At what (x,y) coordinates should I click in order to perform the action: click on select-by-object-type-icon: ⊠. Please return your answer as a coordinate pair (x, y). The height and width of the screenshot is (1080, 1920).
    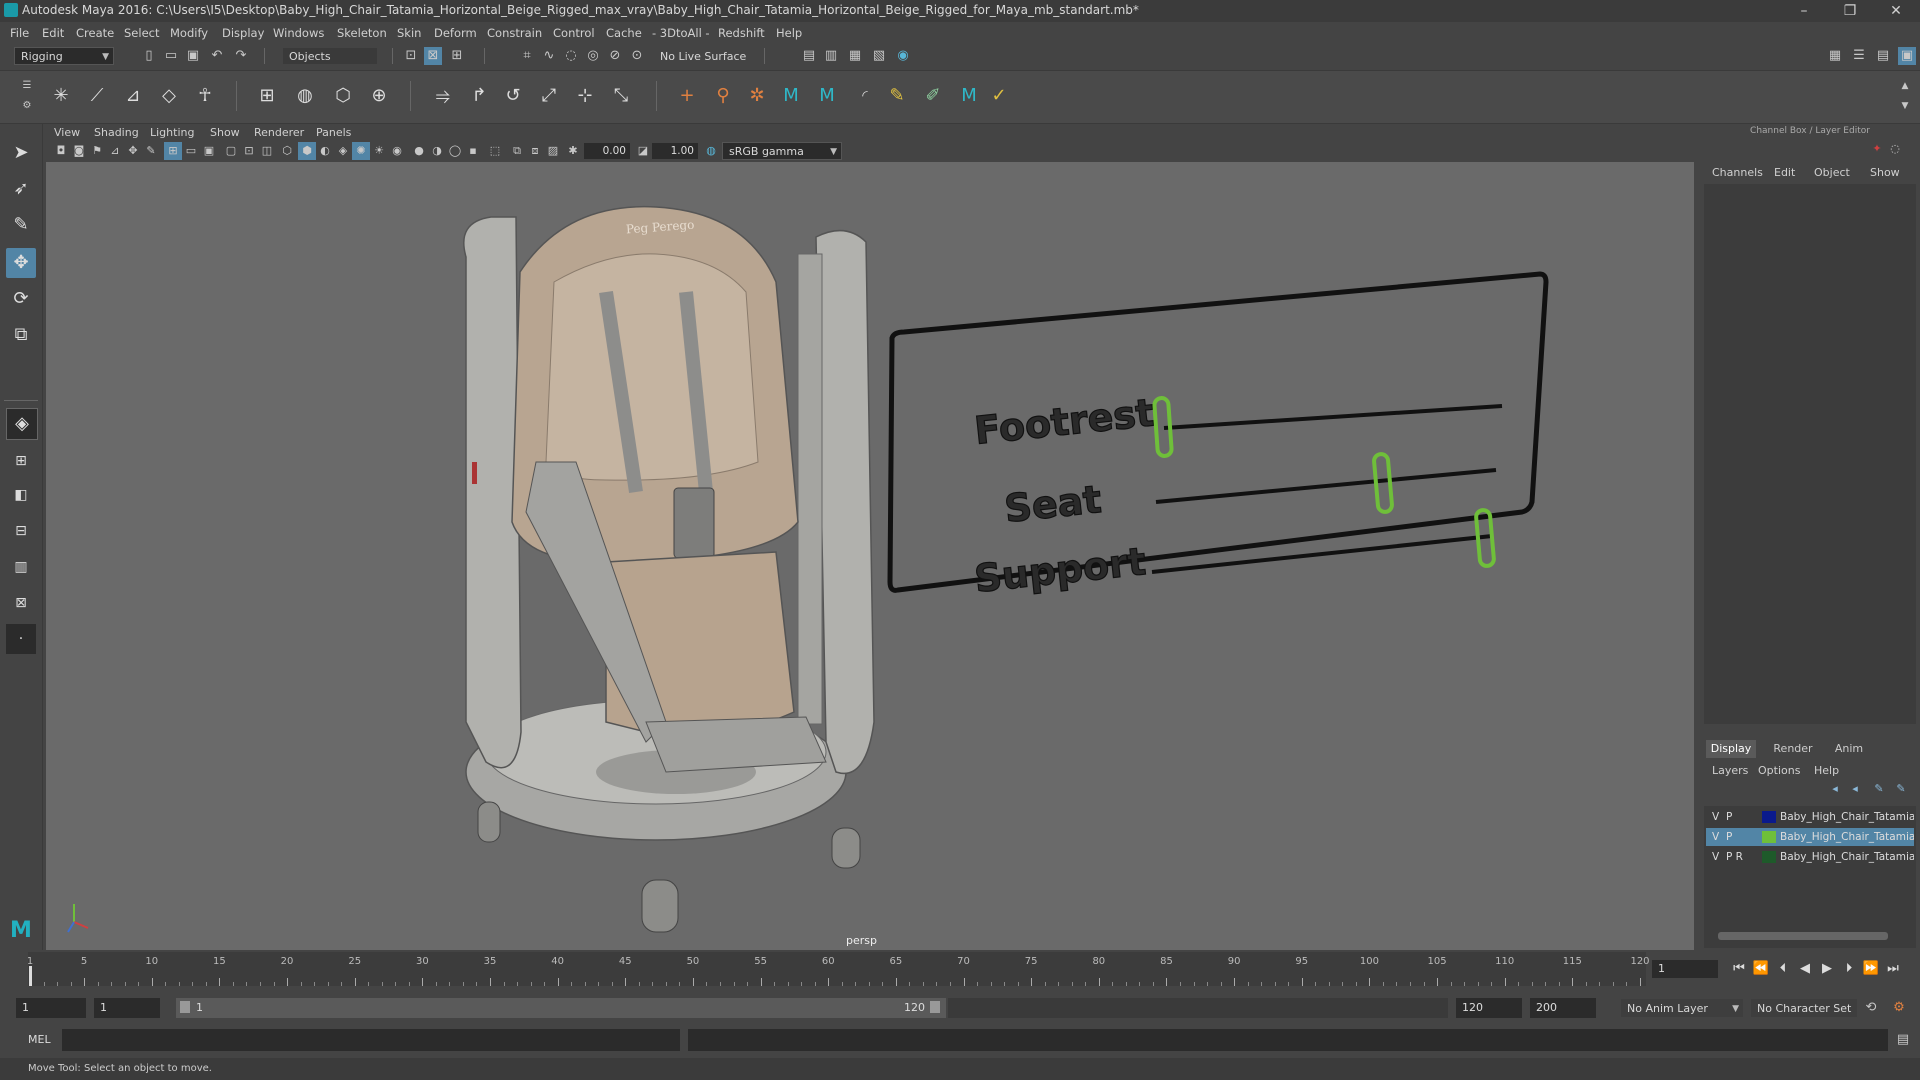
    Looking at the image, I should click on (433, 56).